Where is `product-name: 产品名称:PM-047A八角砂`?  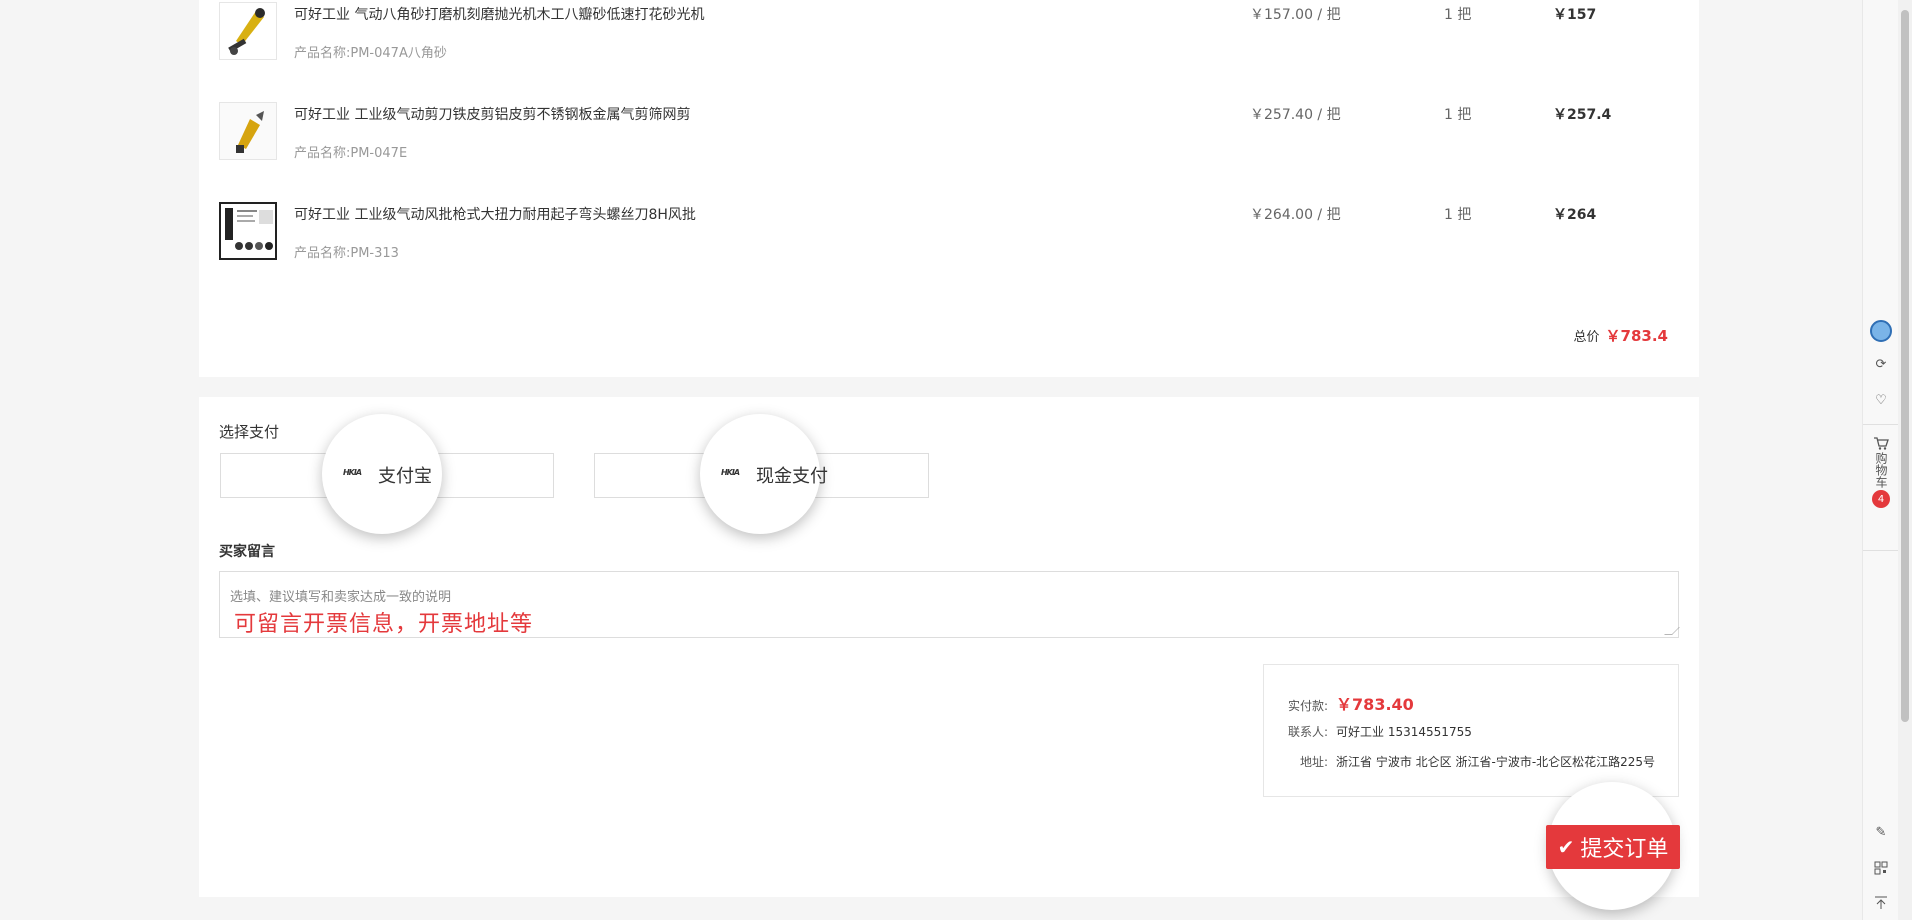
product-name: 产品名称:PM-047A八角砂 is located at coordinates (370, 53).